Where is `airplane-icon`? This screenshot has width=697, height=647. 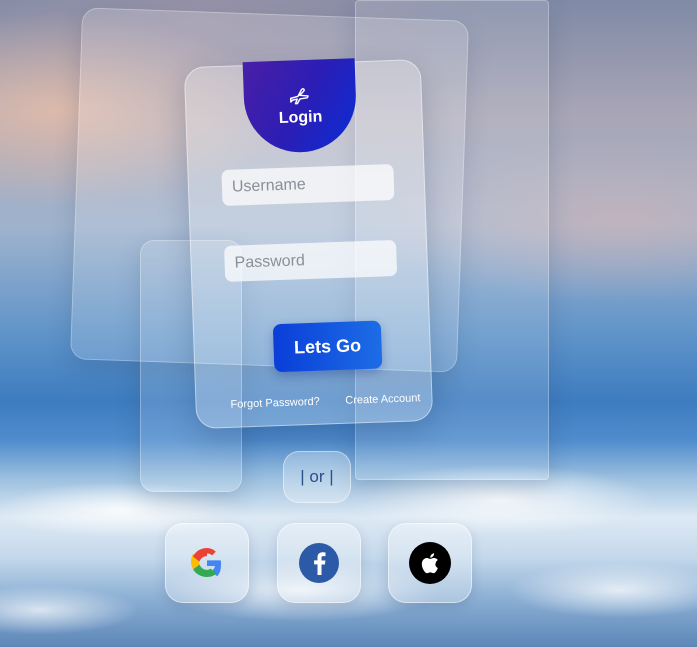
airplane-icon is located at coordinates (299, 96).